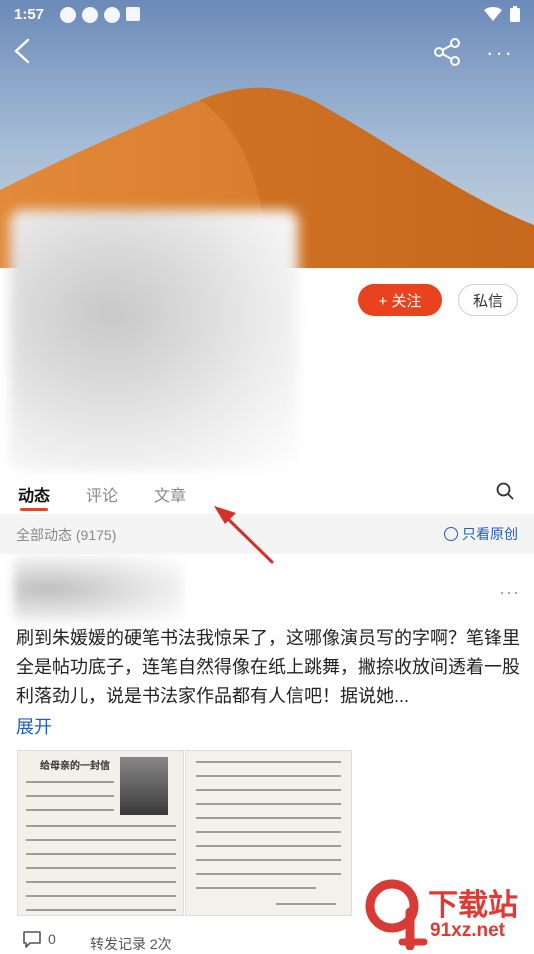 This screenshot has height=954, width=534. I want to click on post-image-letter-page-1: 给母亲的一封信, so click(100, 833).